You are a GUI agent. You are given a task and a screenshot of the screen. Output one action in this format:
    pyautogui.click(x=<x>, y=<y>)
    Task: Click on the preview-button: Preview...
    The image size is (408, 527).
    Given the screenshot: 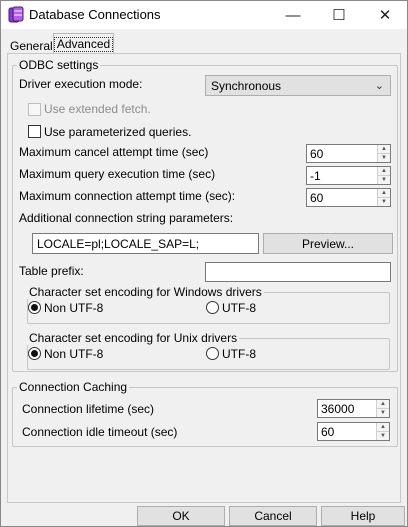 What is the action you would take?
    pyautogui.click(x=328, y=243)
    